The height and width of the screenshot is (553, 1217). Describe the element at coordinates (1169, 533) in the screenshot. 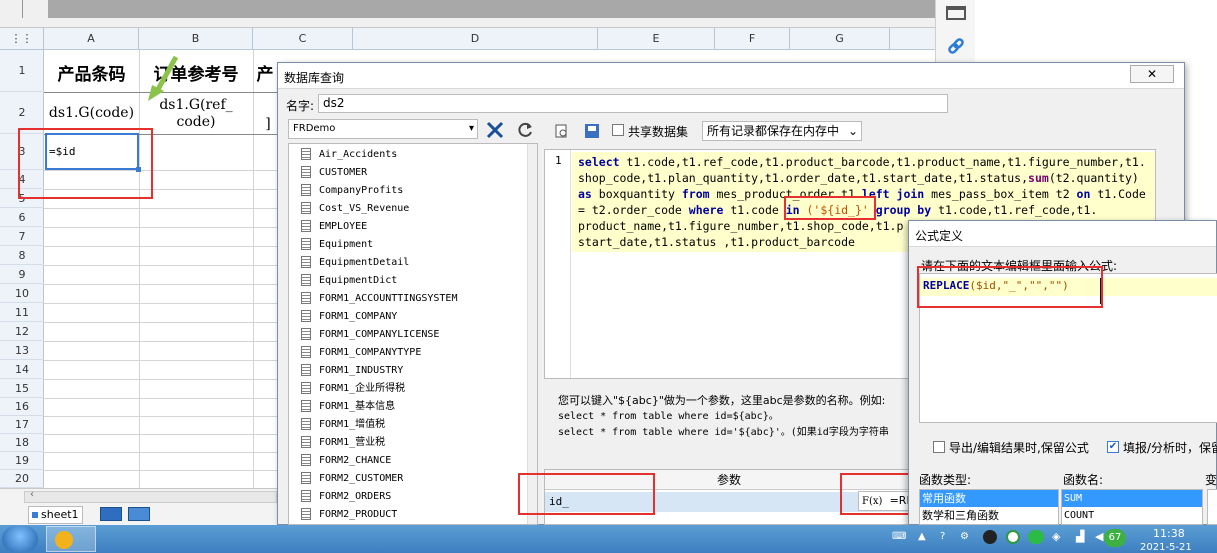

I see `clock-time: 11:38` at that location.